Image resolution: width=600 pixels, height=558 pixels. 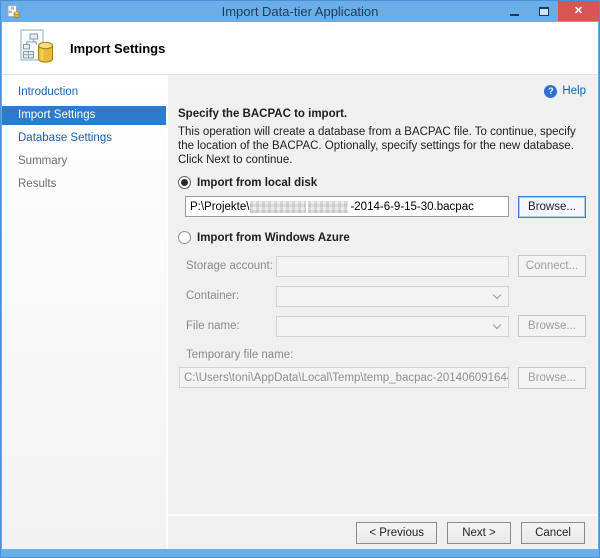 What do you see at coordinates (118, 48) in the screenshot?
I see `page-title: Import Settings` at bounding box center [118, 48].